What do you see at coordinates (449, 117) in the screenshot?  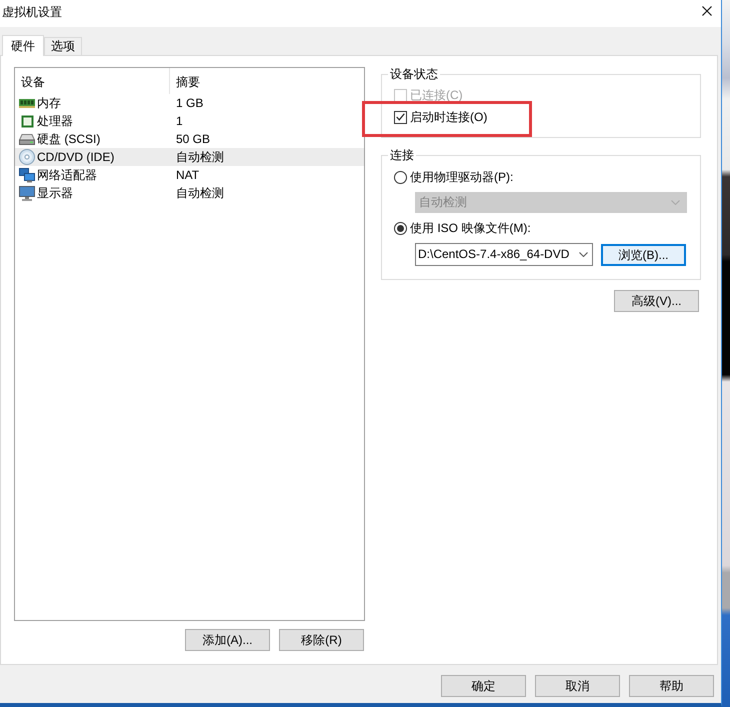 I see `checkbox-label: 启动时连接(O)` at bounding box center [449, 117].